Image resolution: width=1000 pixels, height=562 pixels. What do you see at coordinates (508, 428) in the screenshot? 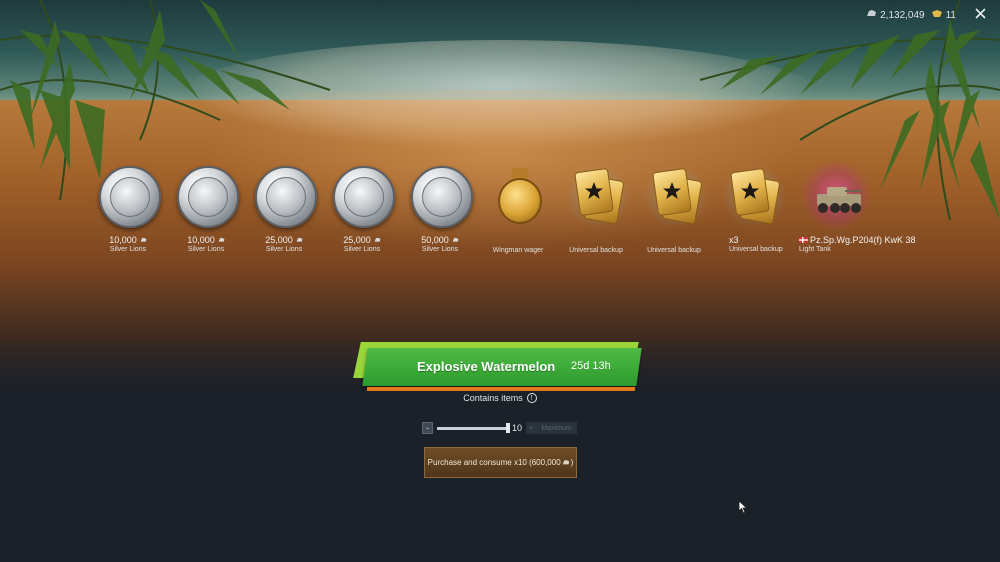
I see `quantity-slider-handle` at bounding box center [508, 428].